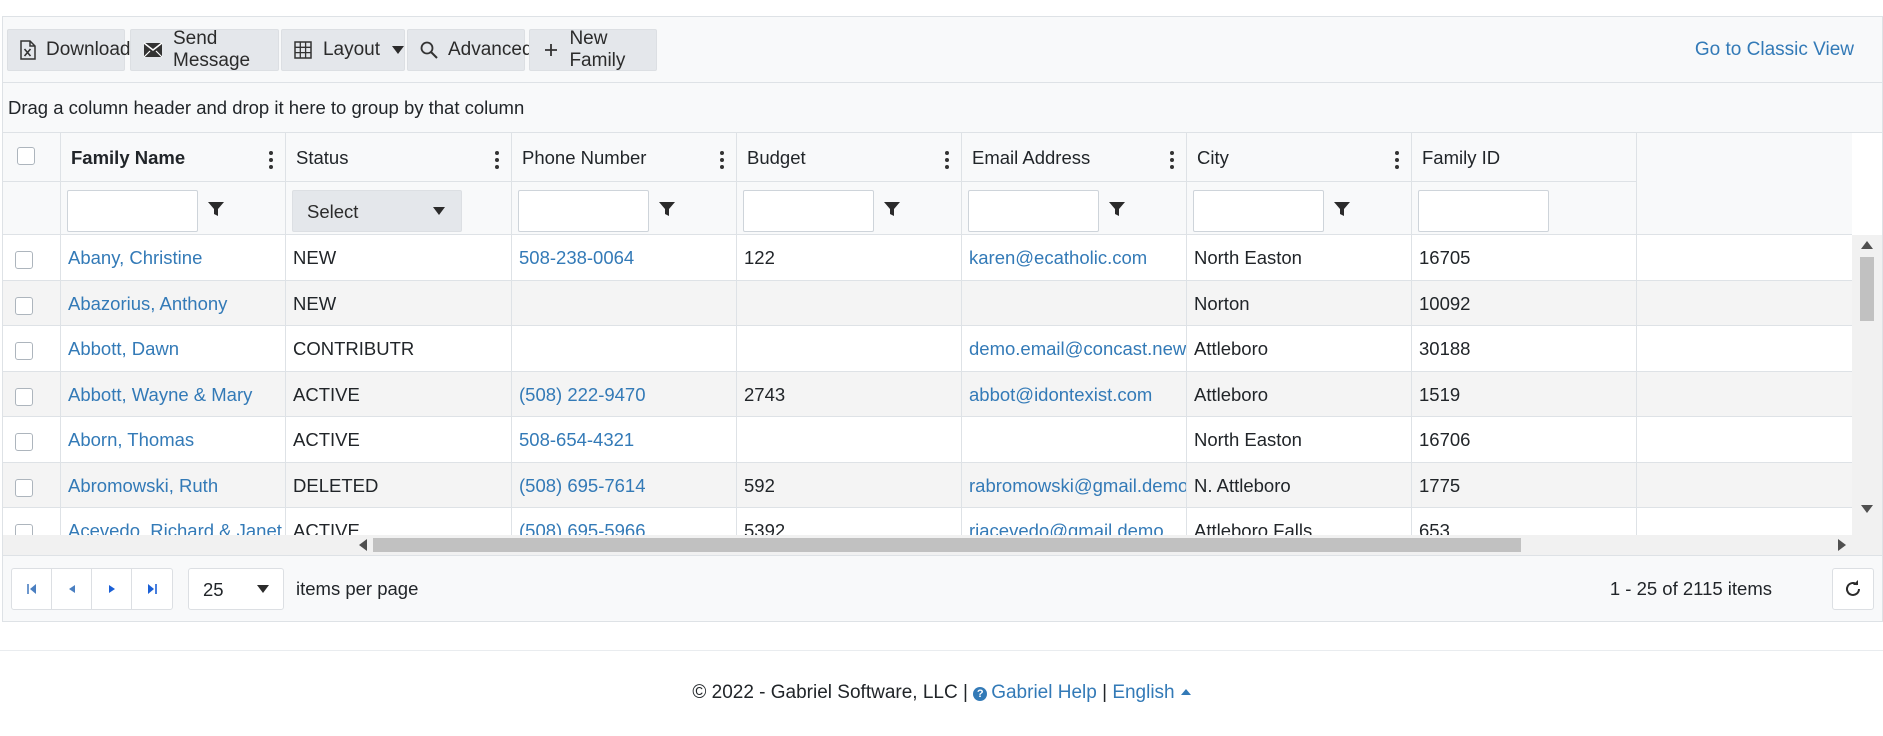 The height and width of the screenshot is (736, 1883). I want to click on vertical-scroll-thumb, so click(1867, 289).